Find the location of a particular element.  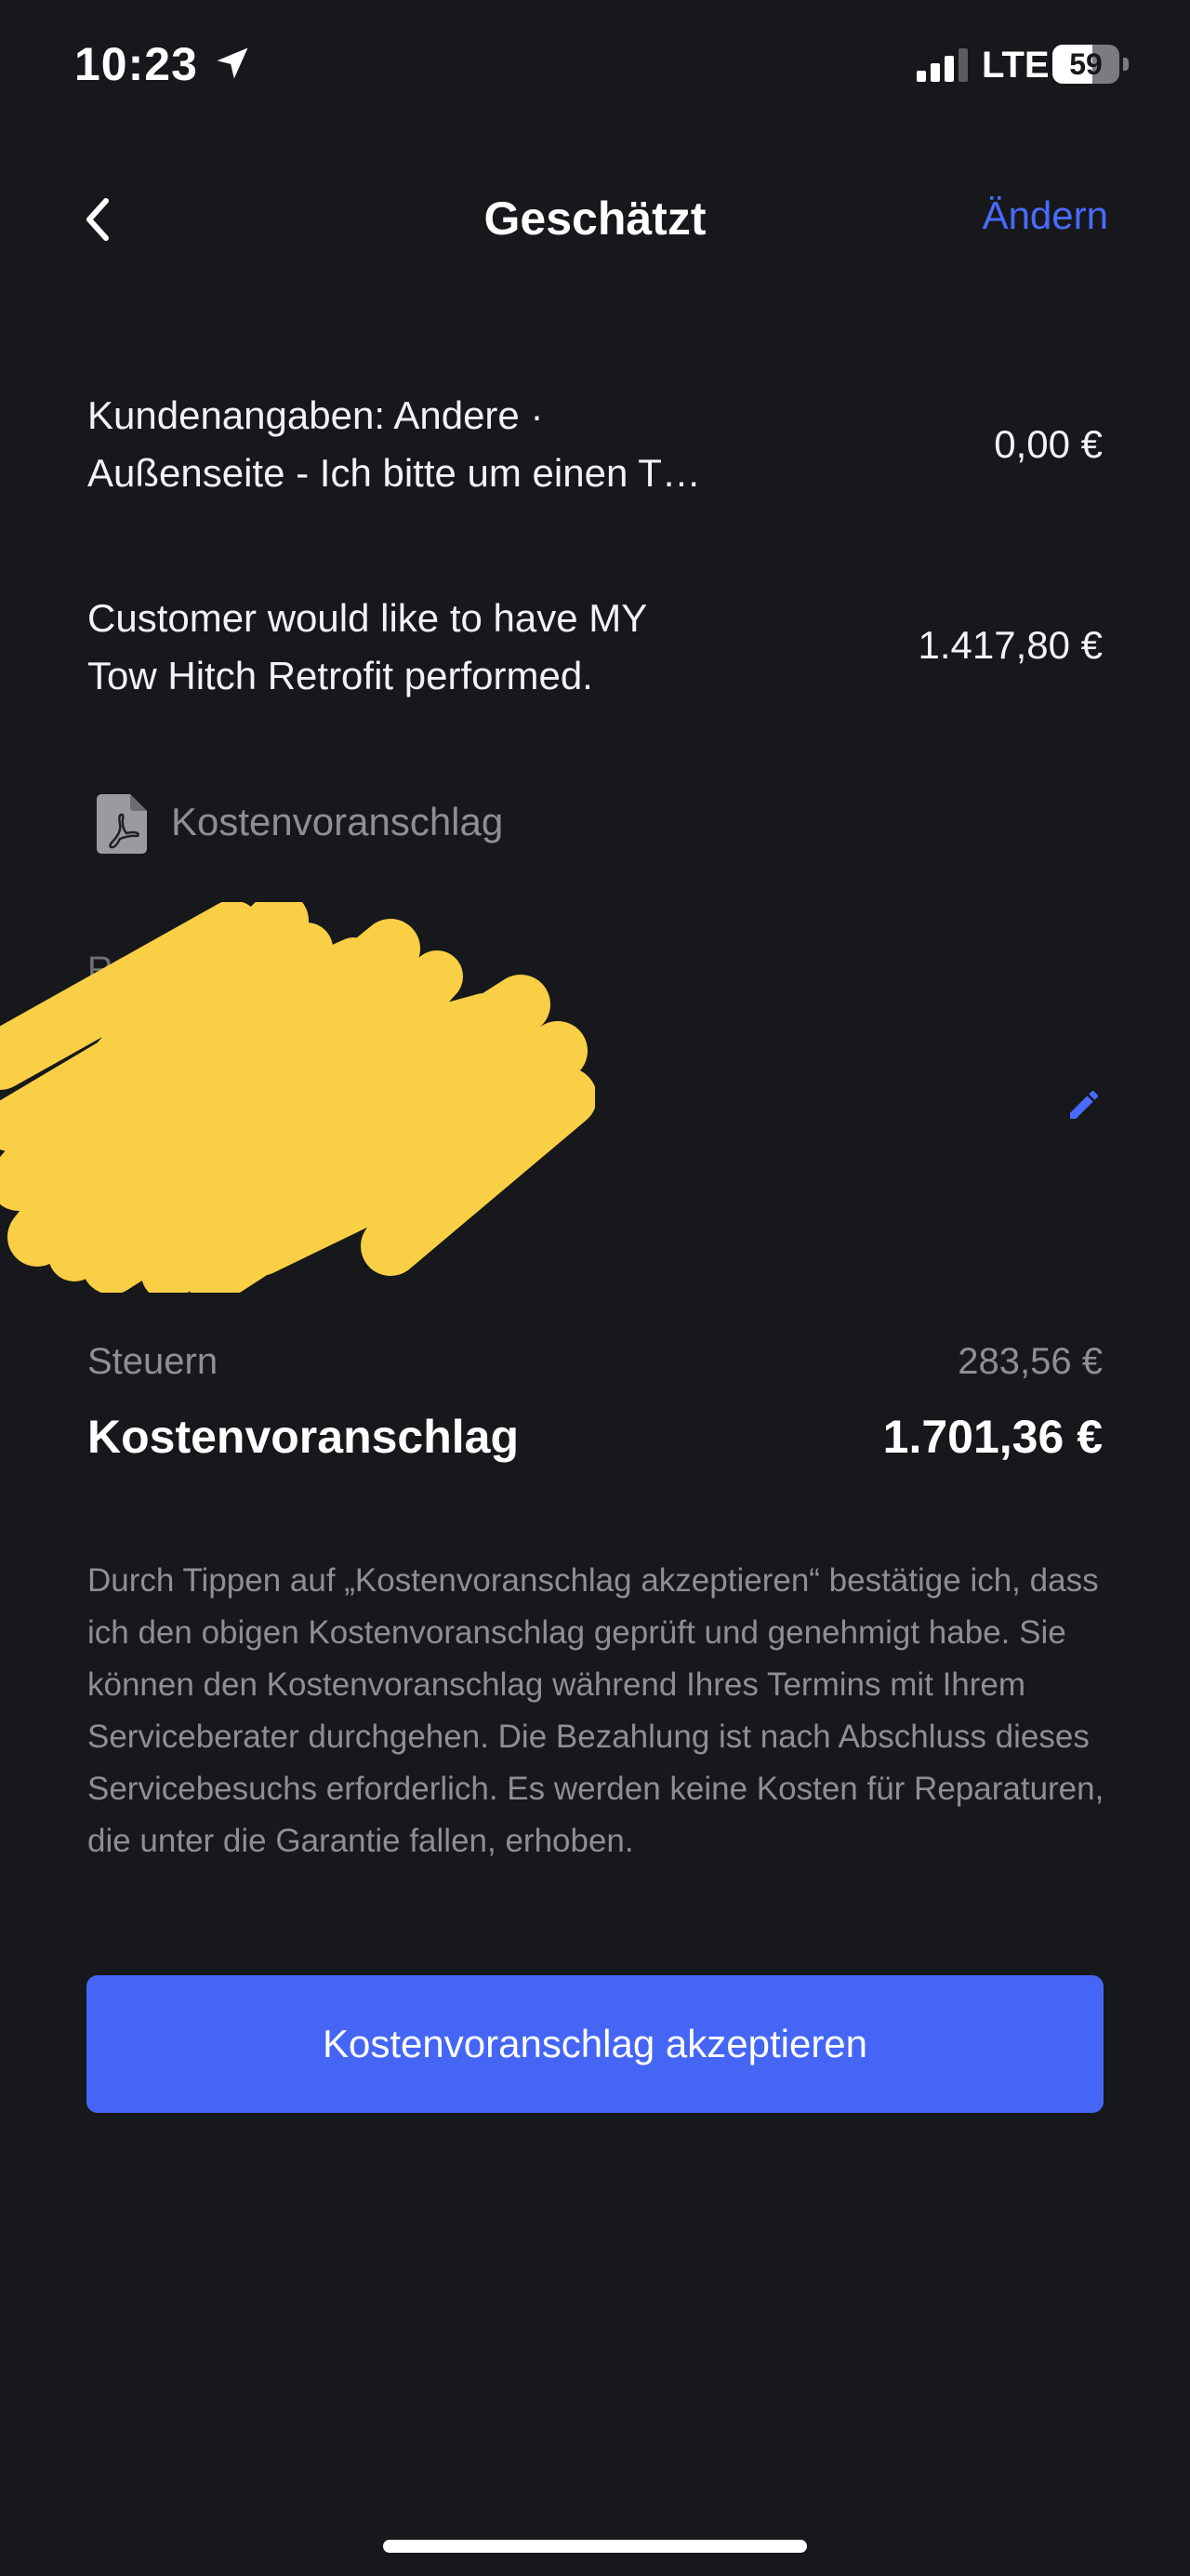

line-item-description-line1: Customer would like to have MY is located at coordinates (367, 618).